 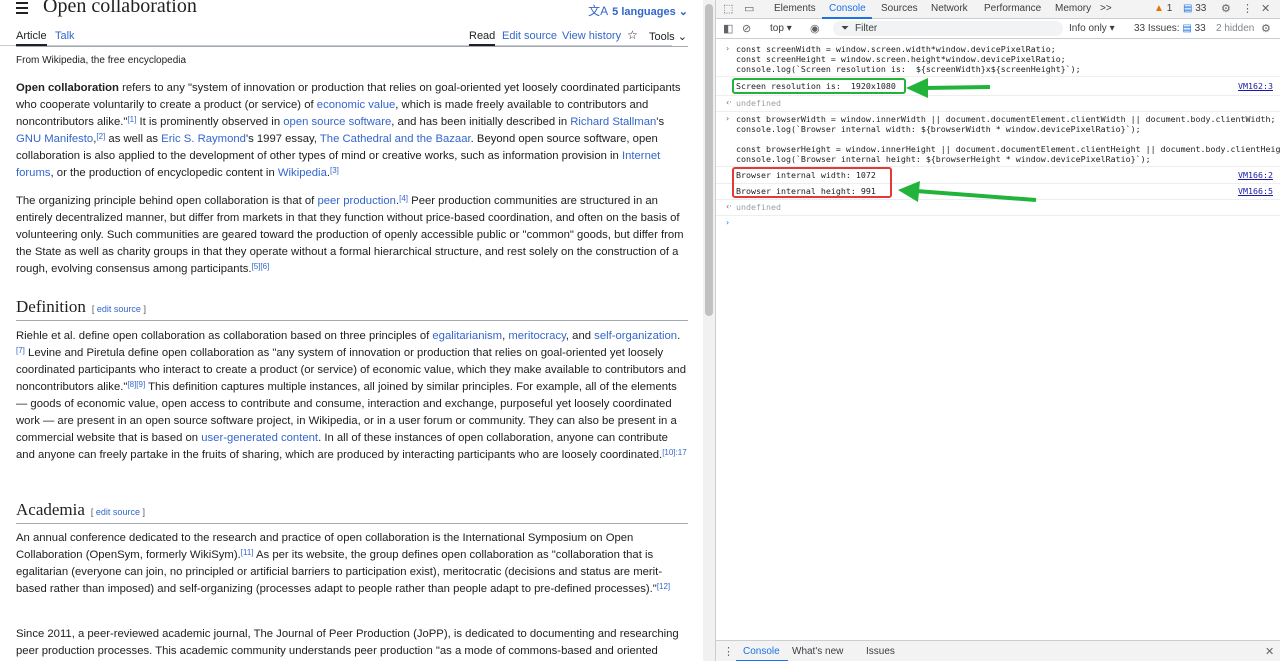 I want to click on warnings-count: 1, so click(x=1169, y=8).